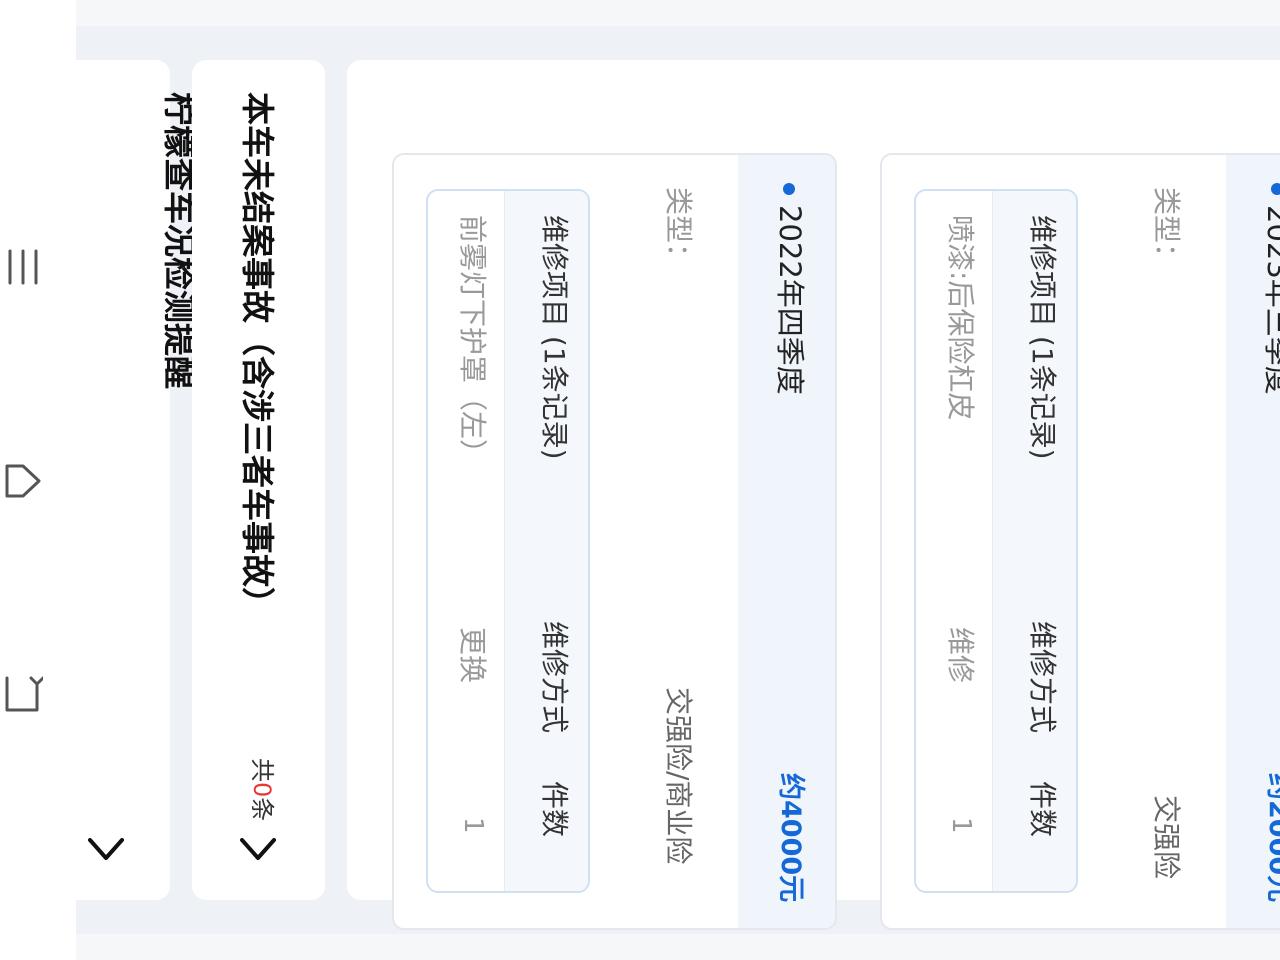 This screenshot has width=1280, height=960. What do you see at coordinates (996, 541) in the screenshot?
I see `repair-items-box: 维修项目 (1条记录) 维修方式 件数 喷漆:后保险杠皮 维修 1` at bounding box center [996, 541].